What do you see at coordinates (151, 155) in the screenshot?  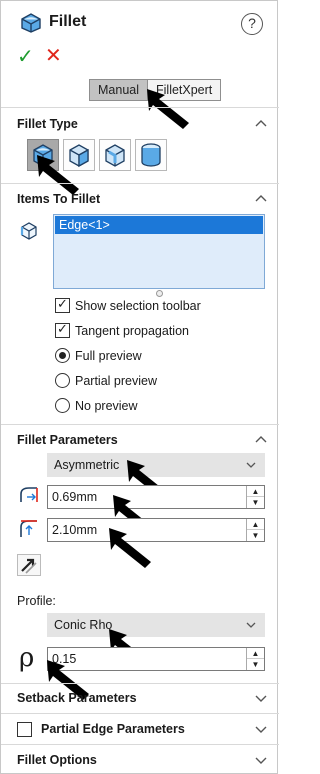 I see `fillet-type-full-round-button` at bounding box center [151, 155].